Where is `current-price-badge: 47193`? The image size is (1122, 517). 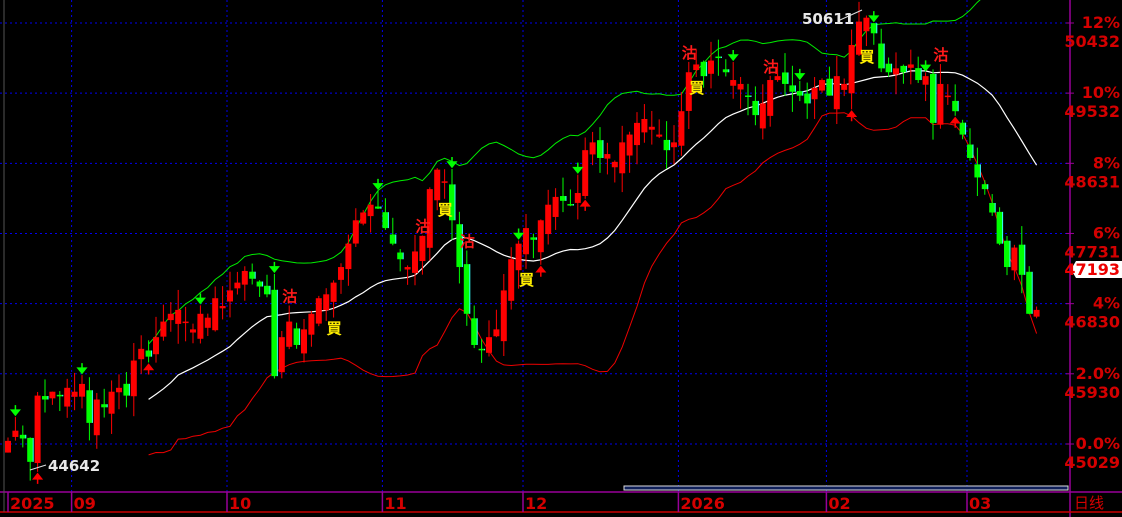 current-price-badge: 47193 is located at coordinates (1093, 269).